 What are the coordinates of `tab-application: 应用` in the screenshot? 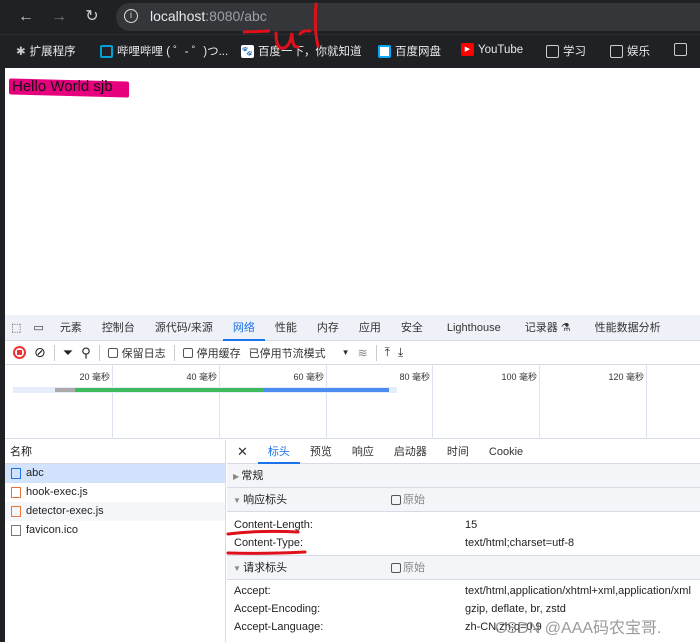 It's located at (370, 328).